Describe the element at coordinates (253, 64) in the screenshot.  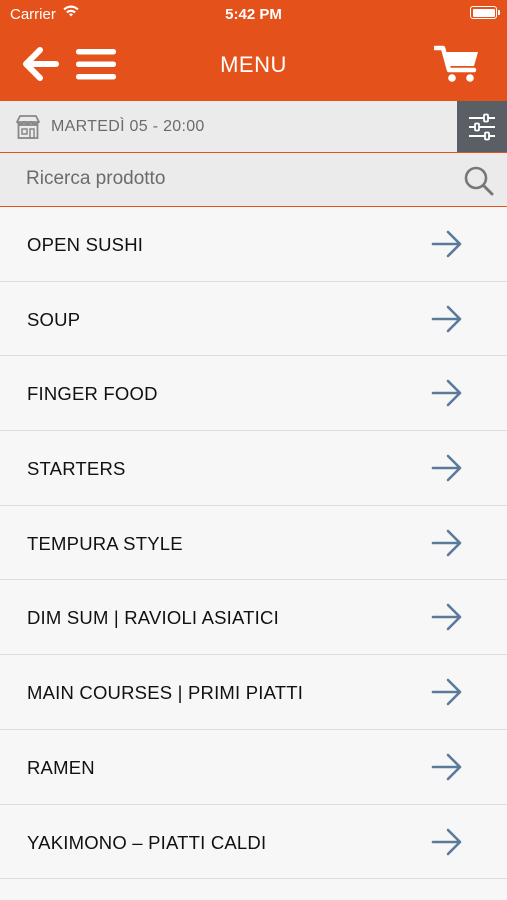
I see `page-title: MENU` at that location.